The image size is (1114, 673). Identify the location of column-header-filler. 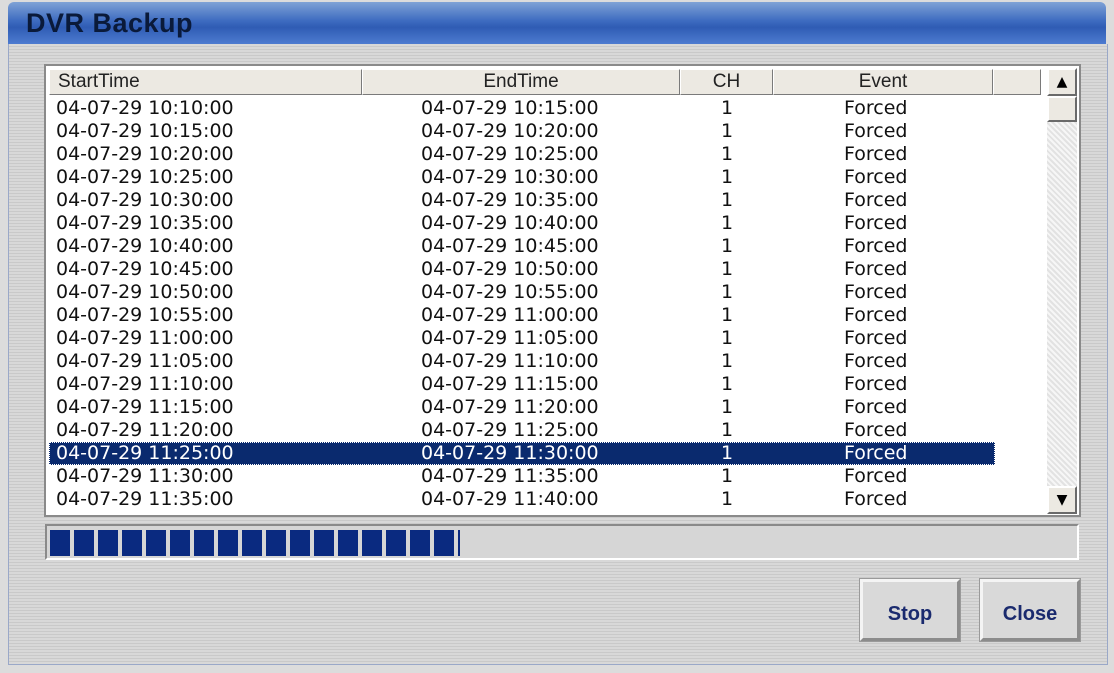
(1017, 82).